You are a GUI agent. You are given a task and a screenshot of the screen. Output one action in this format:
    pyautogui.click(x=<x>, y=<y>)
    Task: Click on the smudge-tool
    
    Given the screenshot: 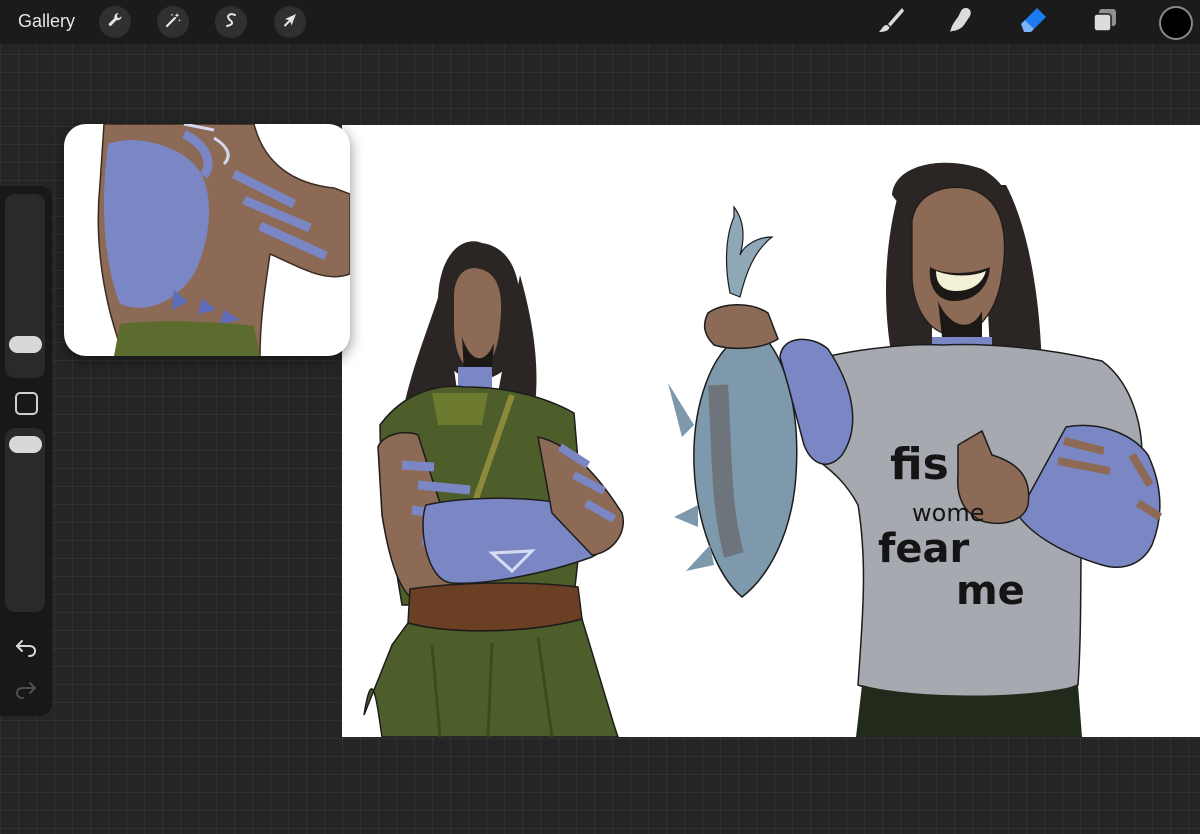 What is the action you would take?
    pyautogui.click(x=961, y=22)
    